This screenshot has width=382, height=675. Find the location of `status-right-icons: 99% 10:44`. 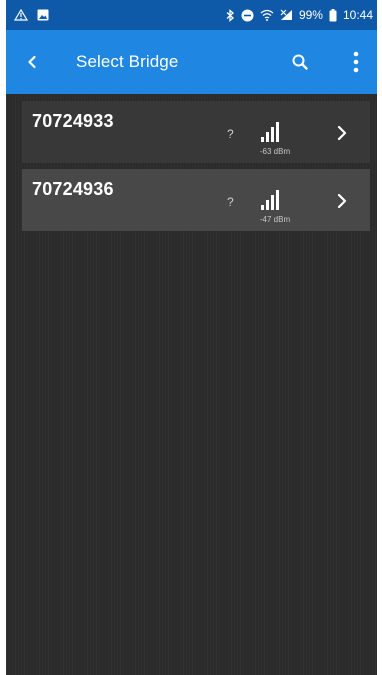

status-right-icons: 99% 10:44 is located at coordinates (301, 15).